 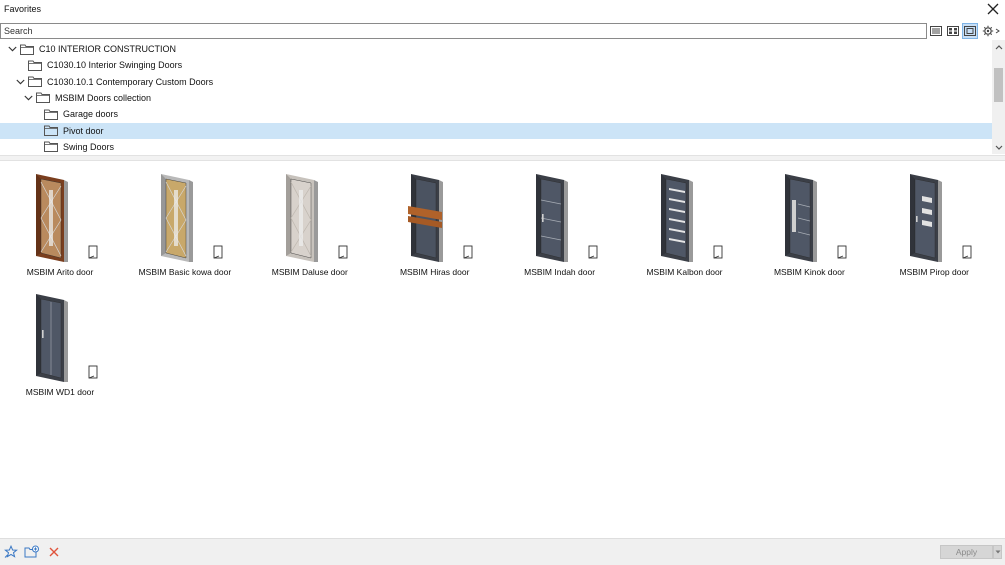 I want to click on tree-scrollbar, so click(x=998, y=97).